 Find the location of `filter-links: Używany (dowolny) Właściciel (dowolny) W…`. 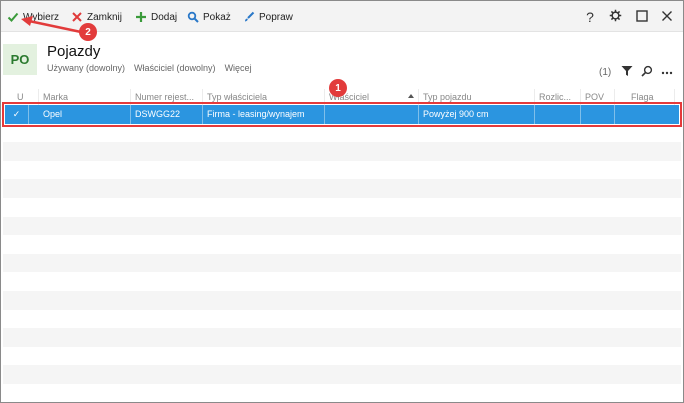

filter-links: Używany (dowolny) Właściciel (dowolny) W… is located at coordinates (149, 68).